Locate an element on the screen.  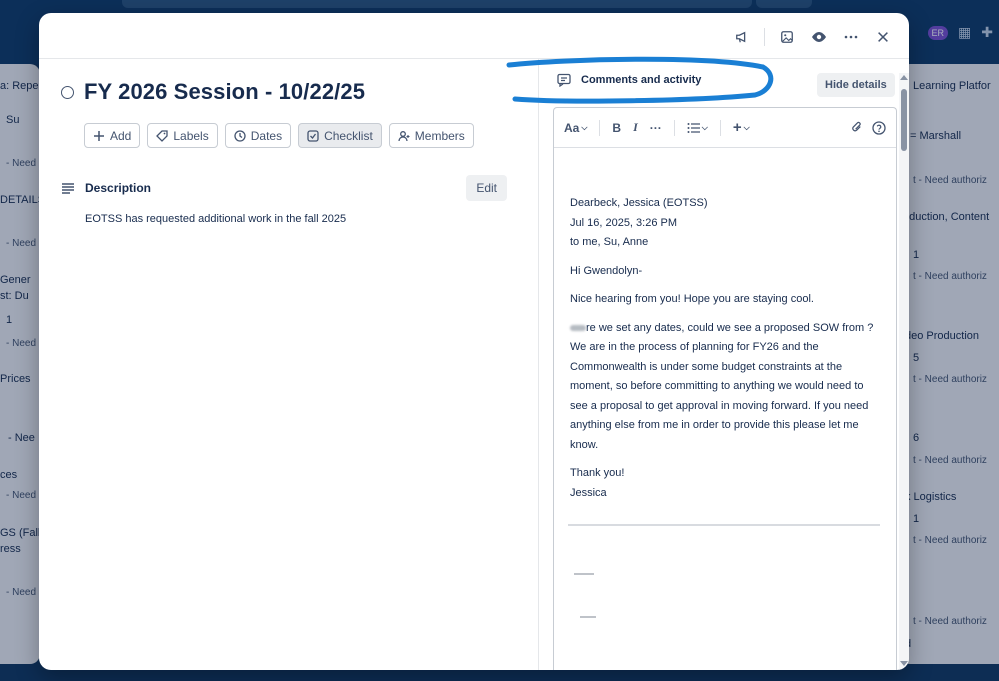
attachment-icon is located at coordinates (857, 127).